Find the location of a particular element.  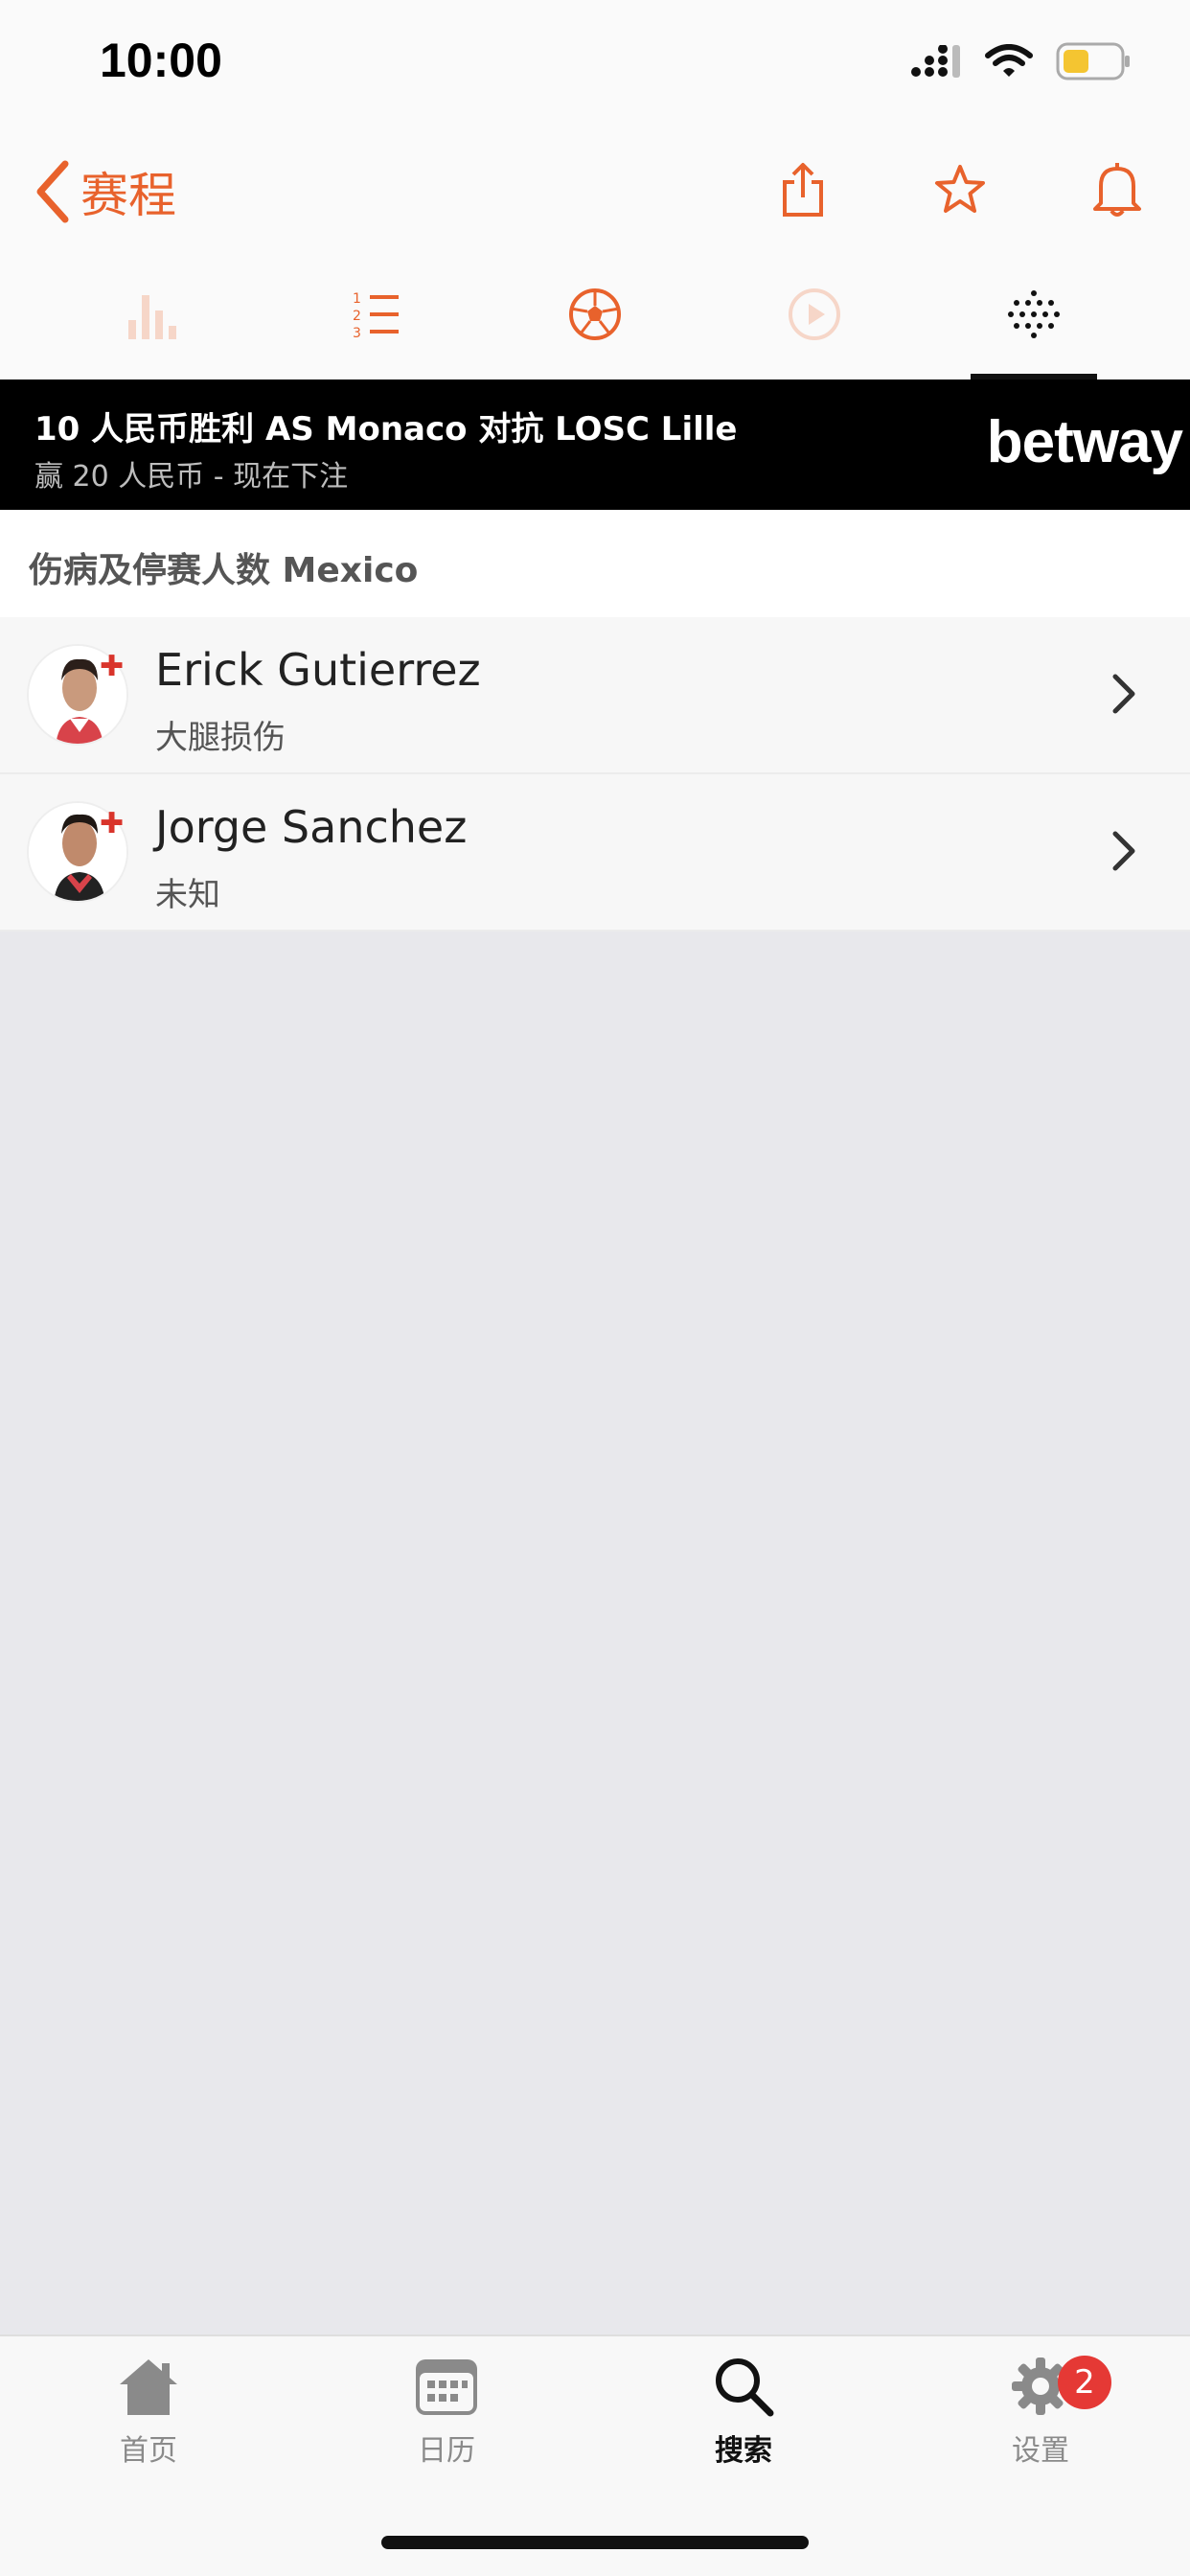

list-item: ✚ Jorge Sanchez 未知 is located at coordinates (595, 853).